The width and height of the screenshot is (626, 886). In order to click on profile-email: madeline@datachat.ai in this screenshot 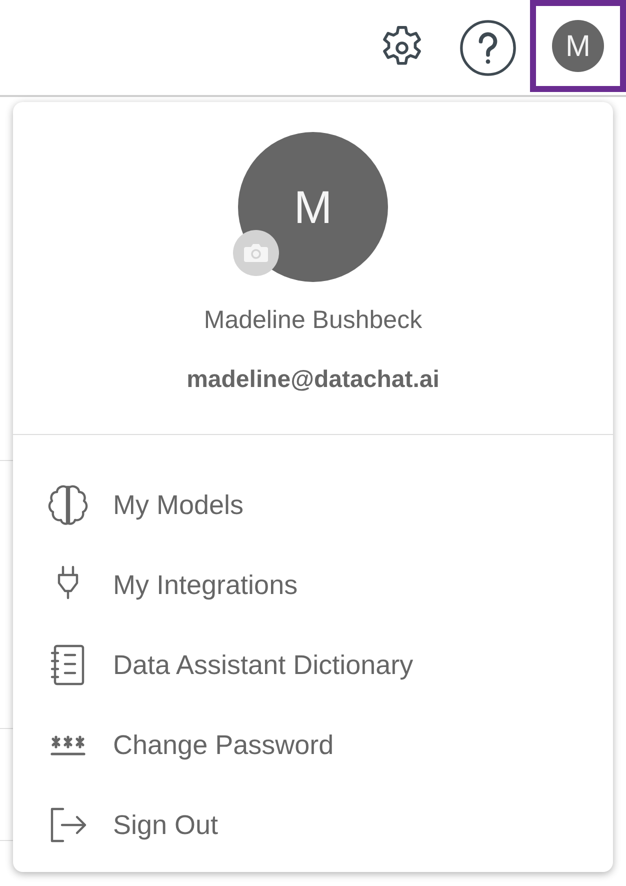, I will do `click(313, 379)`.